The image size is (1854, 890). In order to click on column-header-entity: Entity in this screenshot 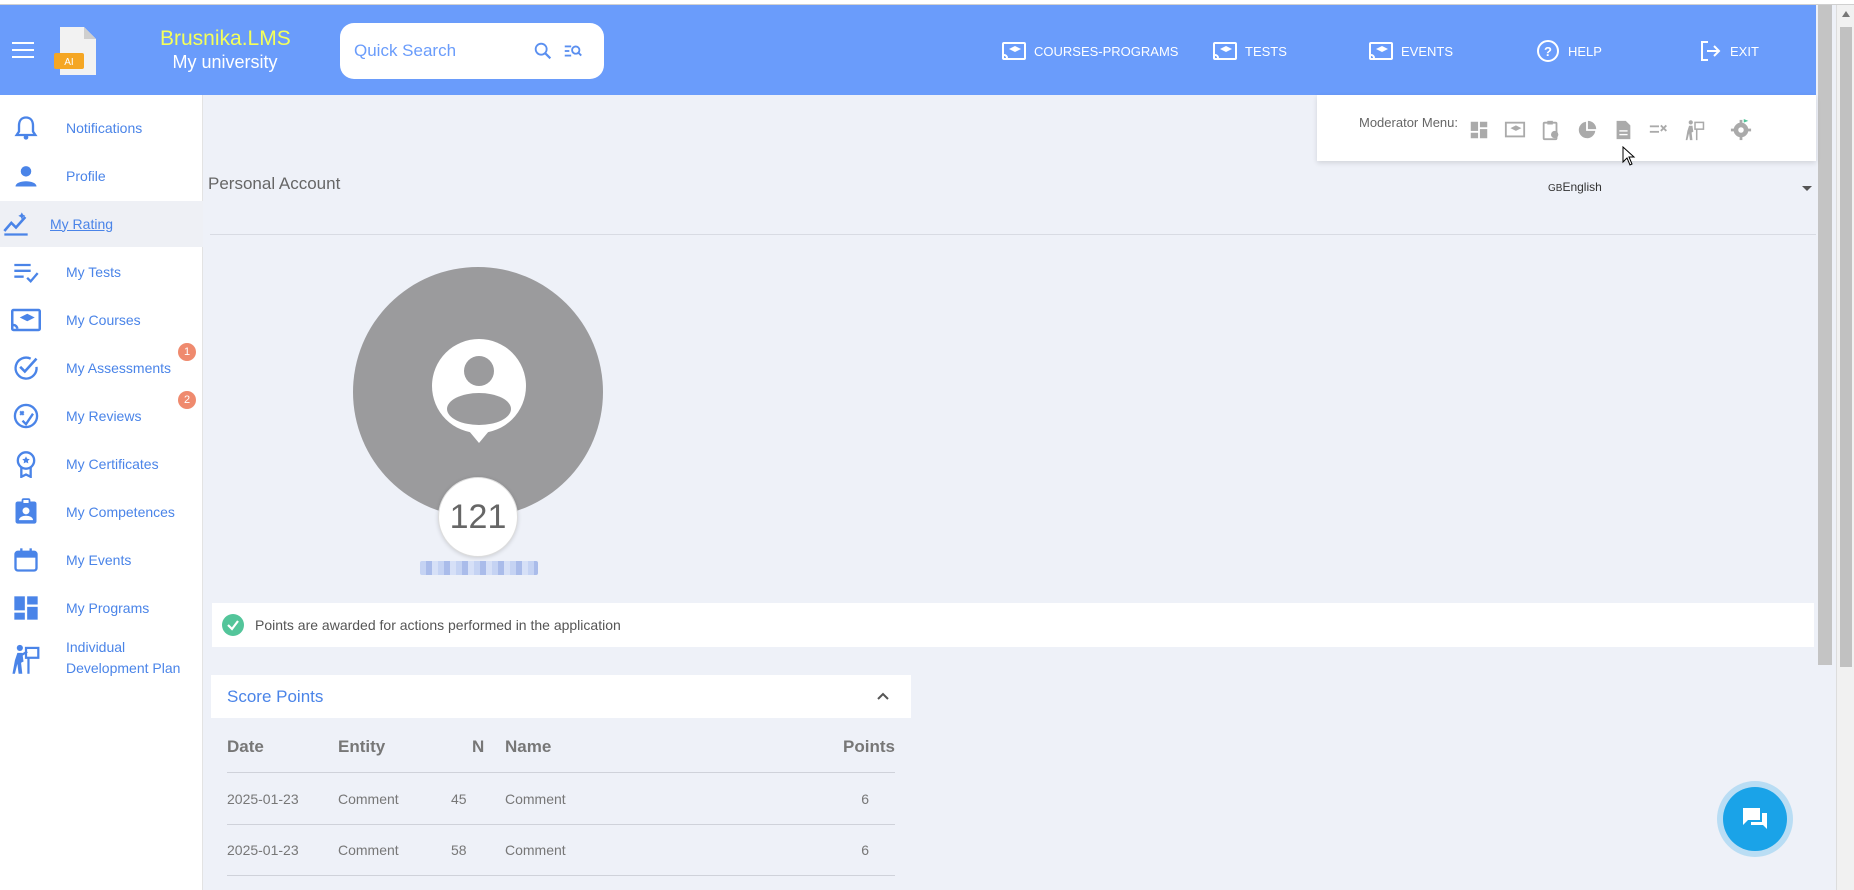, I will do `click(361, 747)`.